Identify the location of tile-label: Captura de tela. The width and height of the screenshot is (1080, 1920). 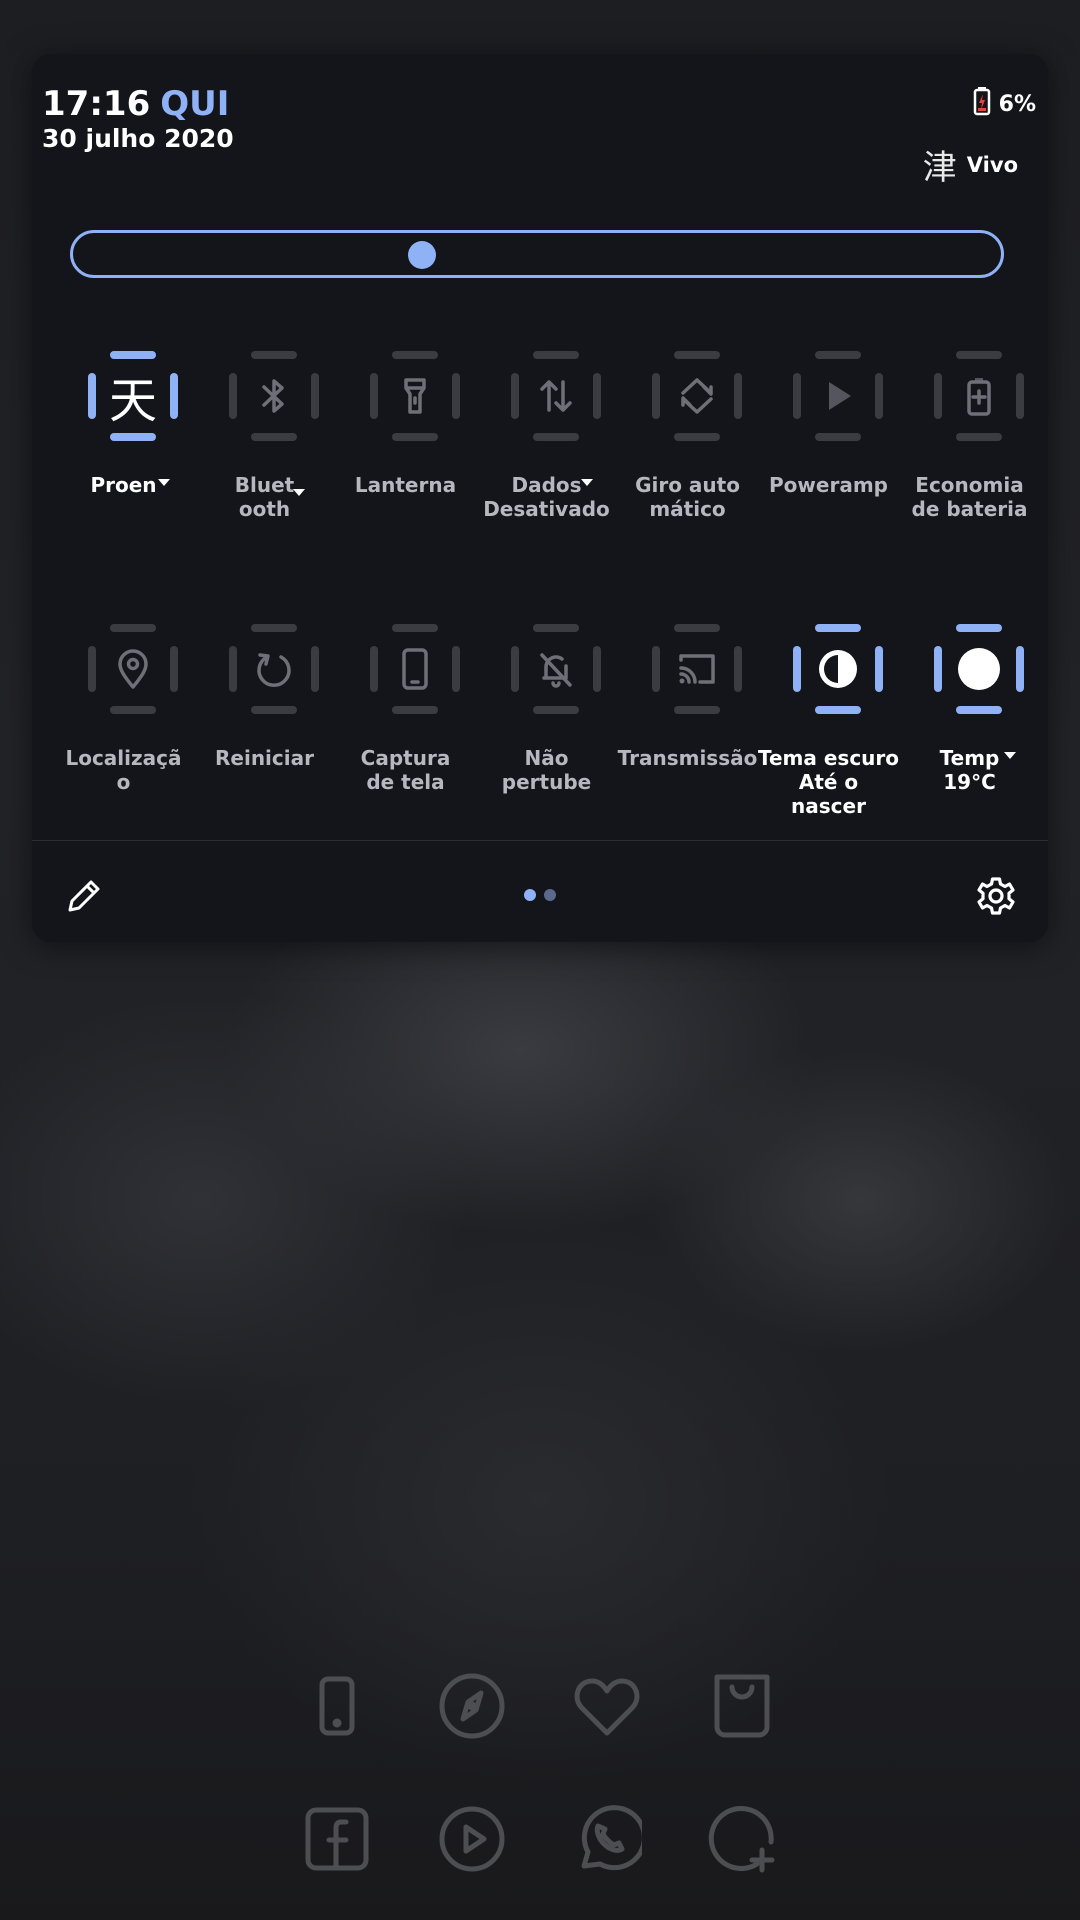
(405, 770).